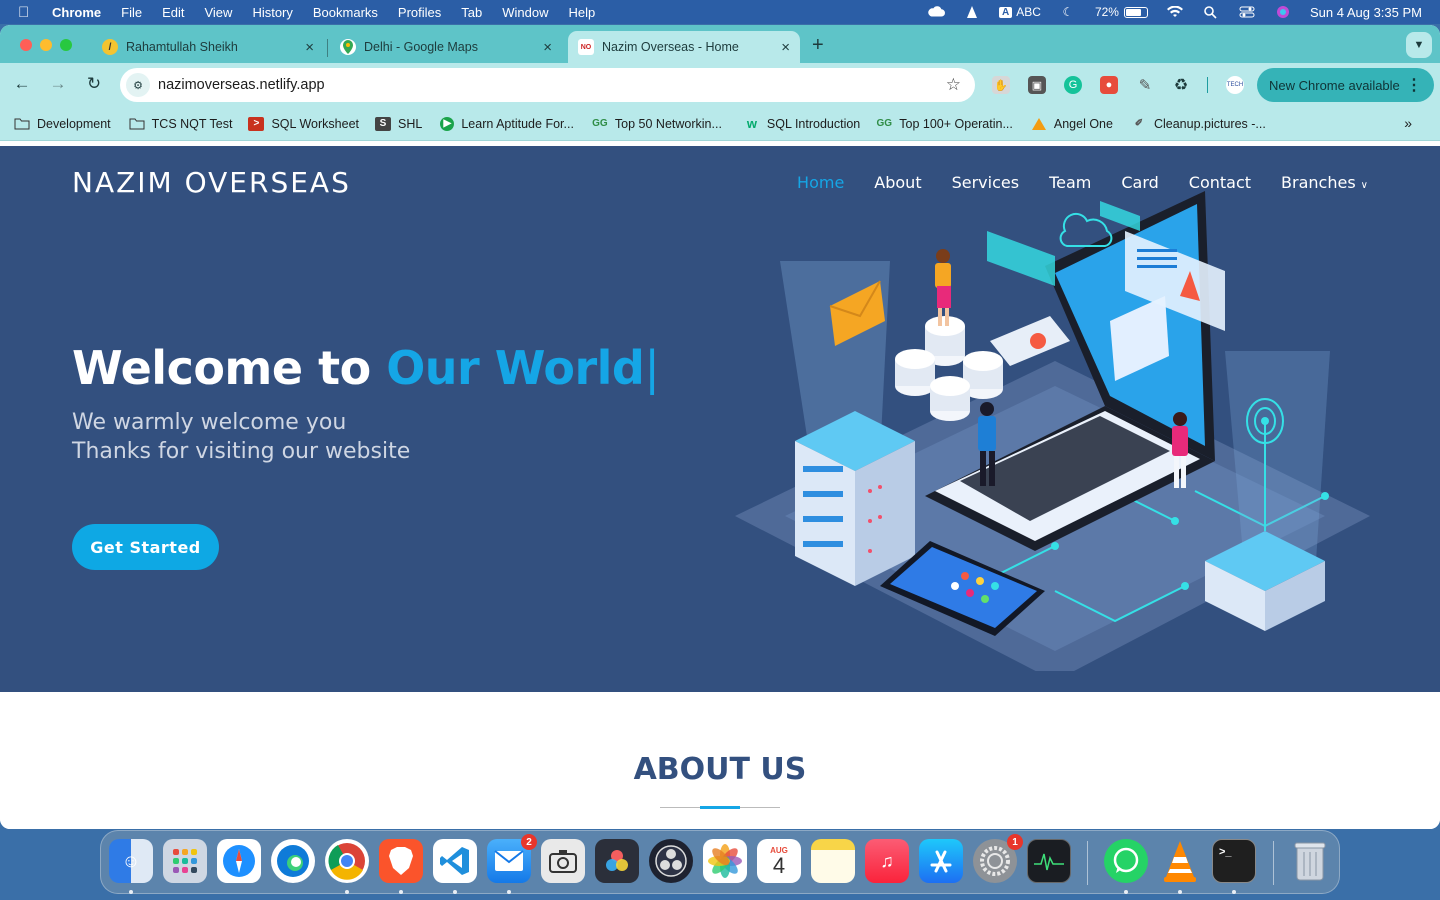  Describe the element at coordinates (1073, 85) in the screenshot. I see `grammarly-icon: G` at that location.